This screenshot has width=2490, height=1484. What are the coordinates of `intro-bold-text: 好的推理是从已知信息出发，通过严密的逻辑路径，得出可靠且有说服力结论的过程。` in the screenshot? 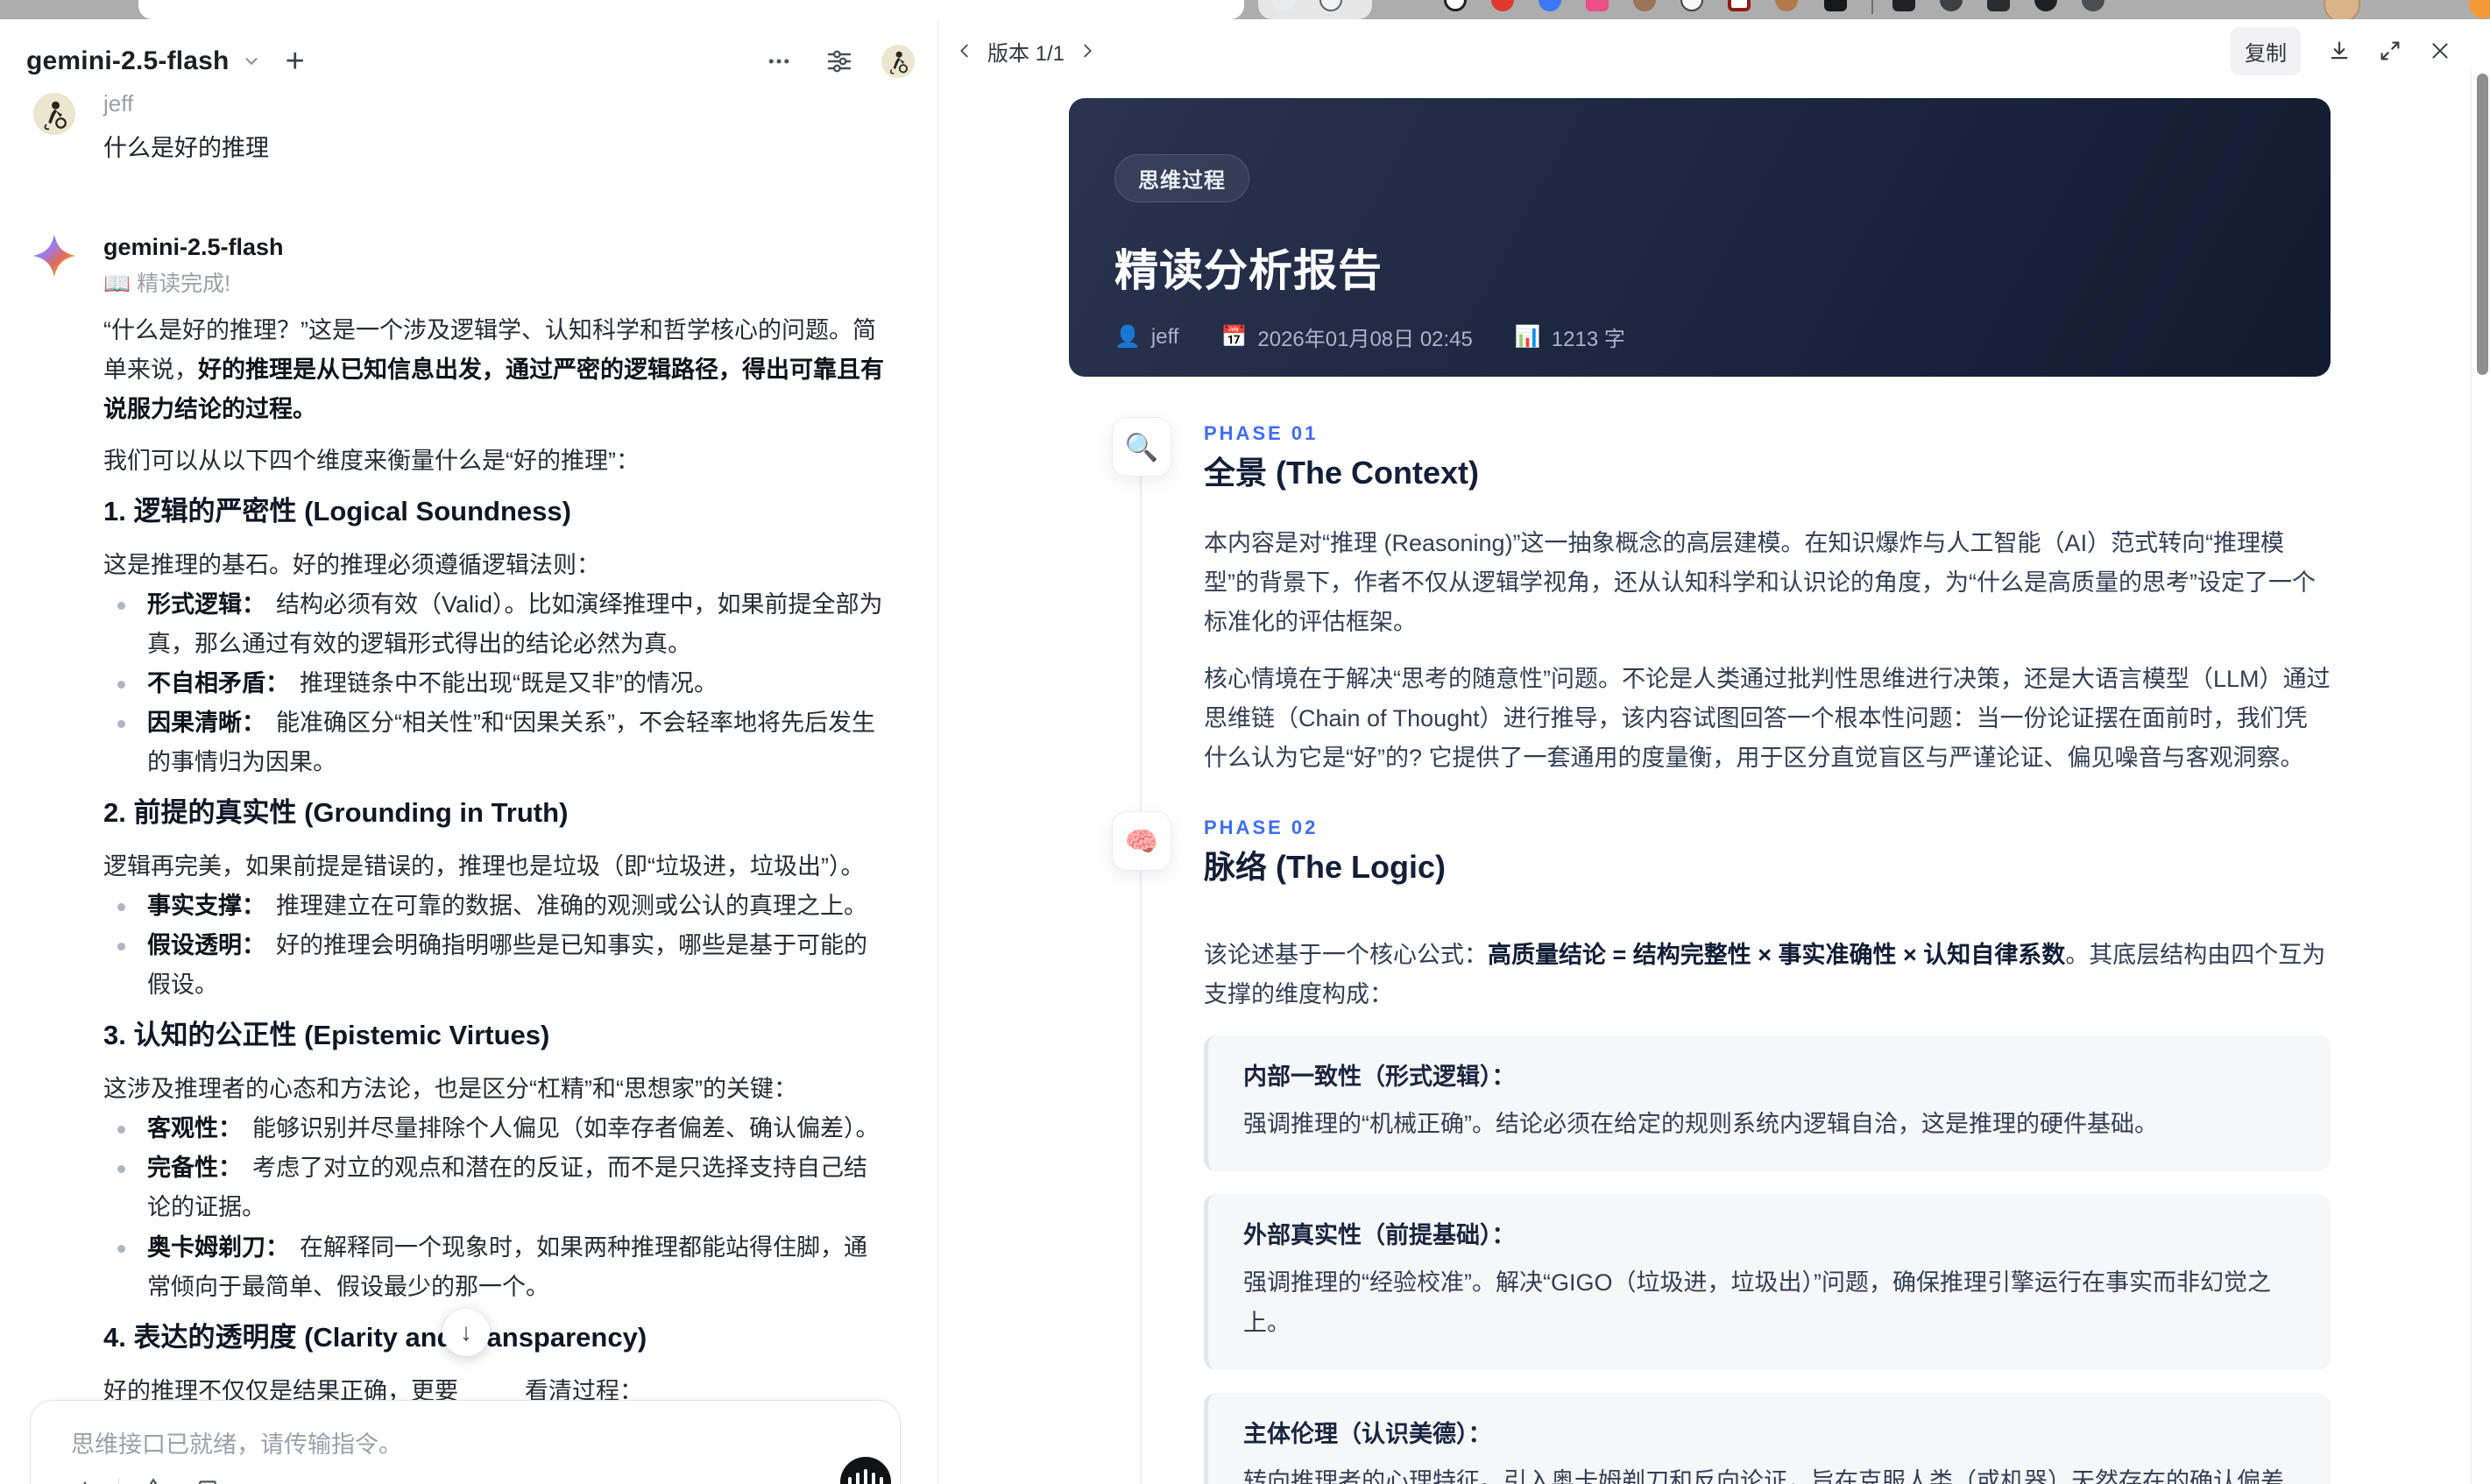 It's located at (494, 389).